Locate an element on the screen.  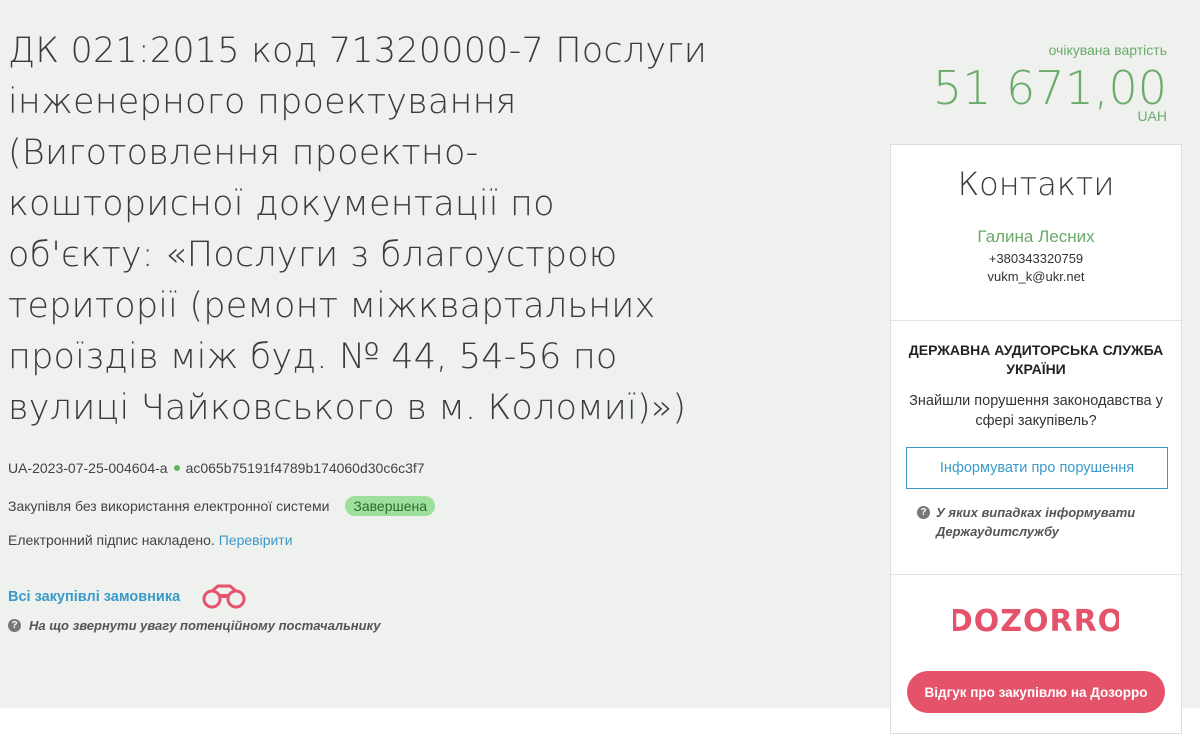
all-purchases-link: Всі закупівлі замовника is located at coordinates (94, 597).